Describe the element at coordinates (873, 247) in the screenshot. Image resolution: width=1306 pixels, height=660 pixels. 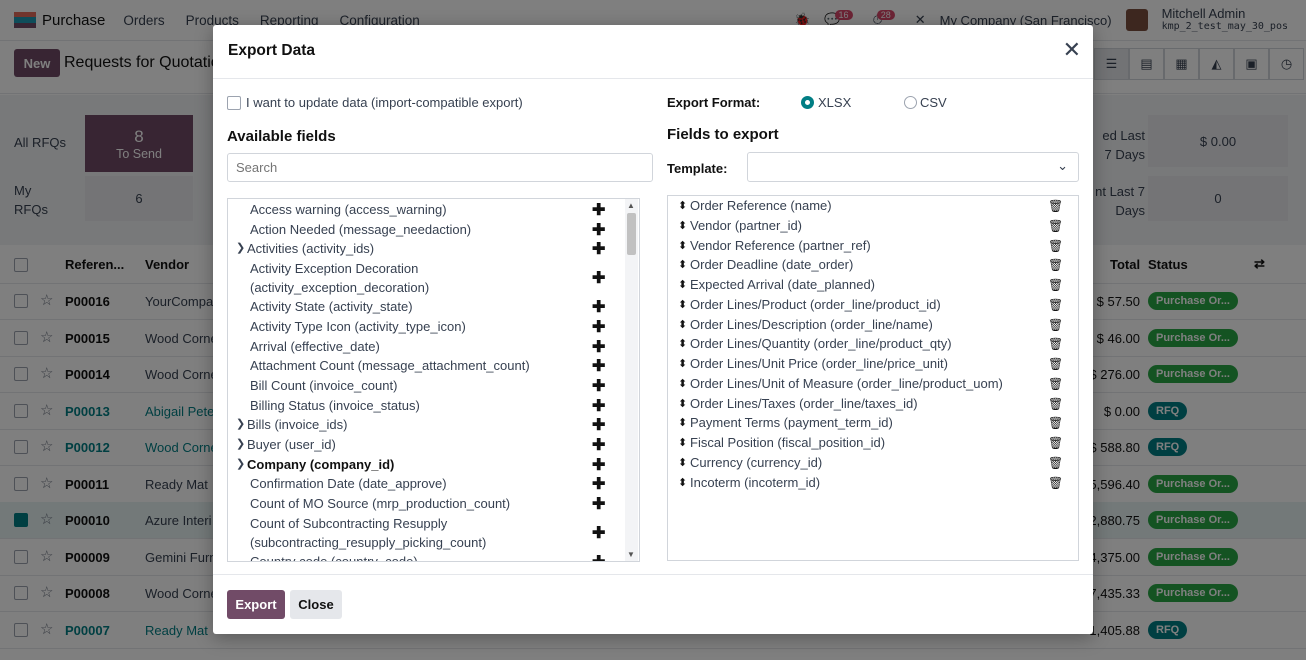
I see `export-field-item: ⬍ Vendor Reference (partner_ref) 🗑` at that location.